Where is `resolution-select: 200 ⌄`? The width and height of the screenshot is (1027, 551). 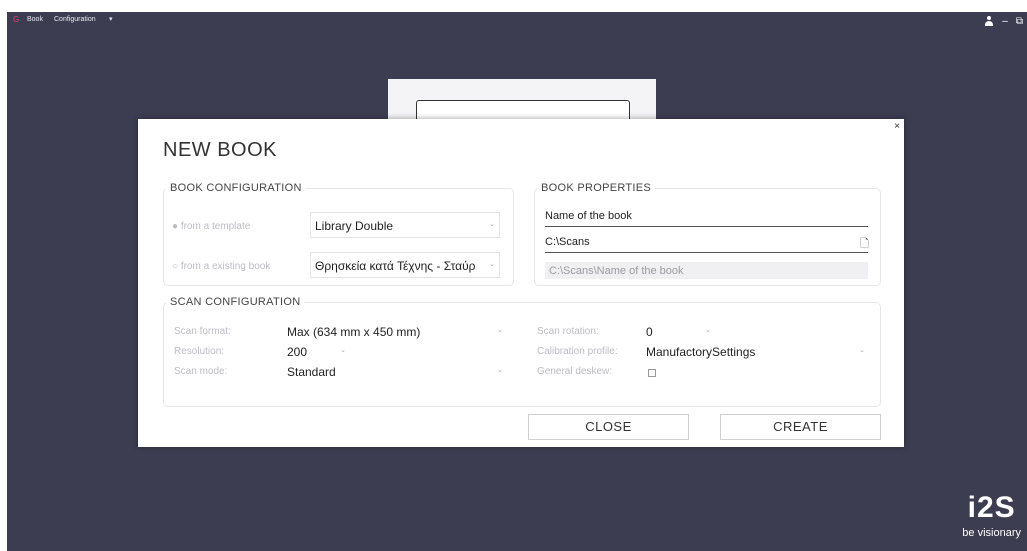 resolution-select: 200 ⌄ is located at coordinates (317, 352).